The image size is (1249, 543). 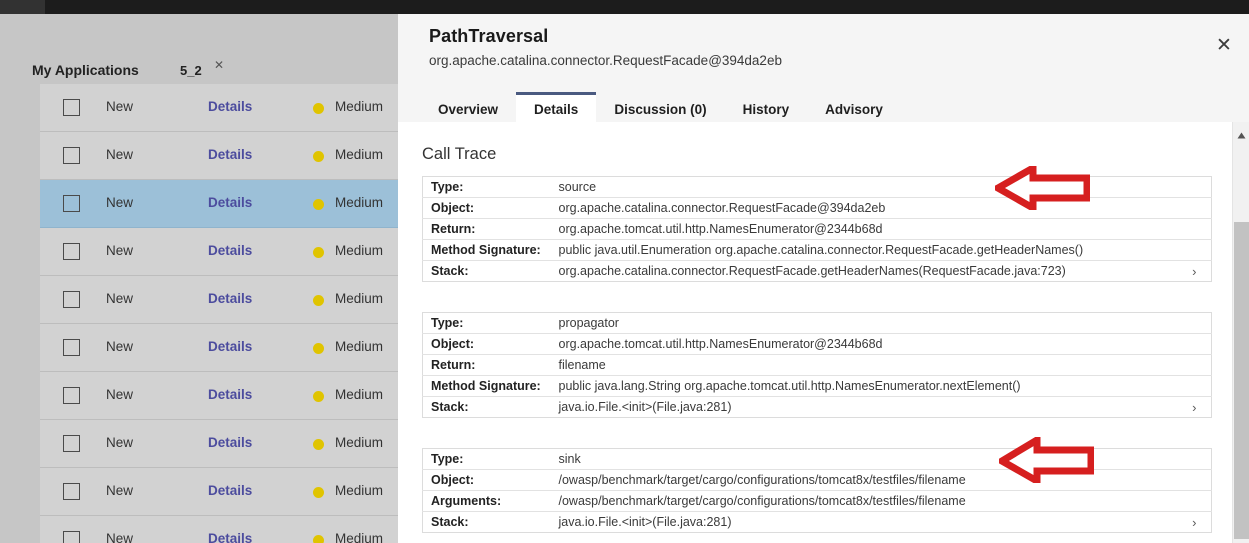 I want to click on issue-title: PathTraversal, so click(x=489, y=36).